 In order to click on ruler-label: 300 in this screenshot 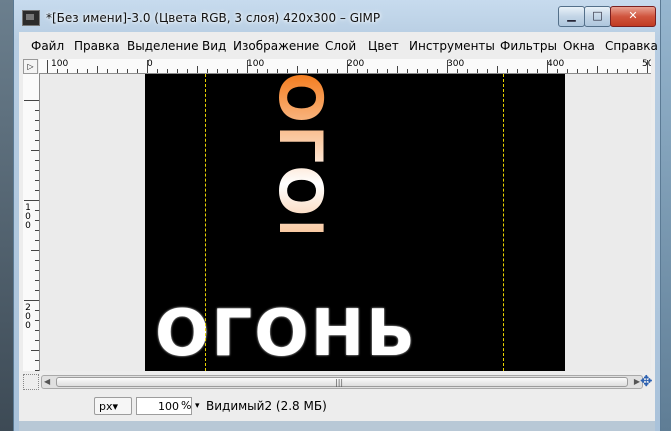, I will do `click(456, 64)`.